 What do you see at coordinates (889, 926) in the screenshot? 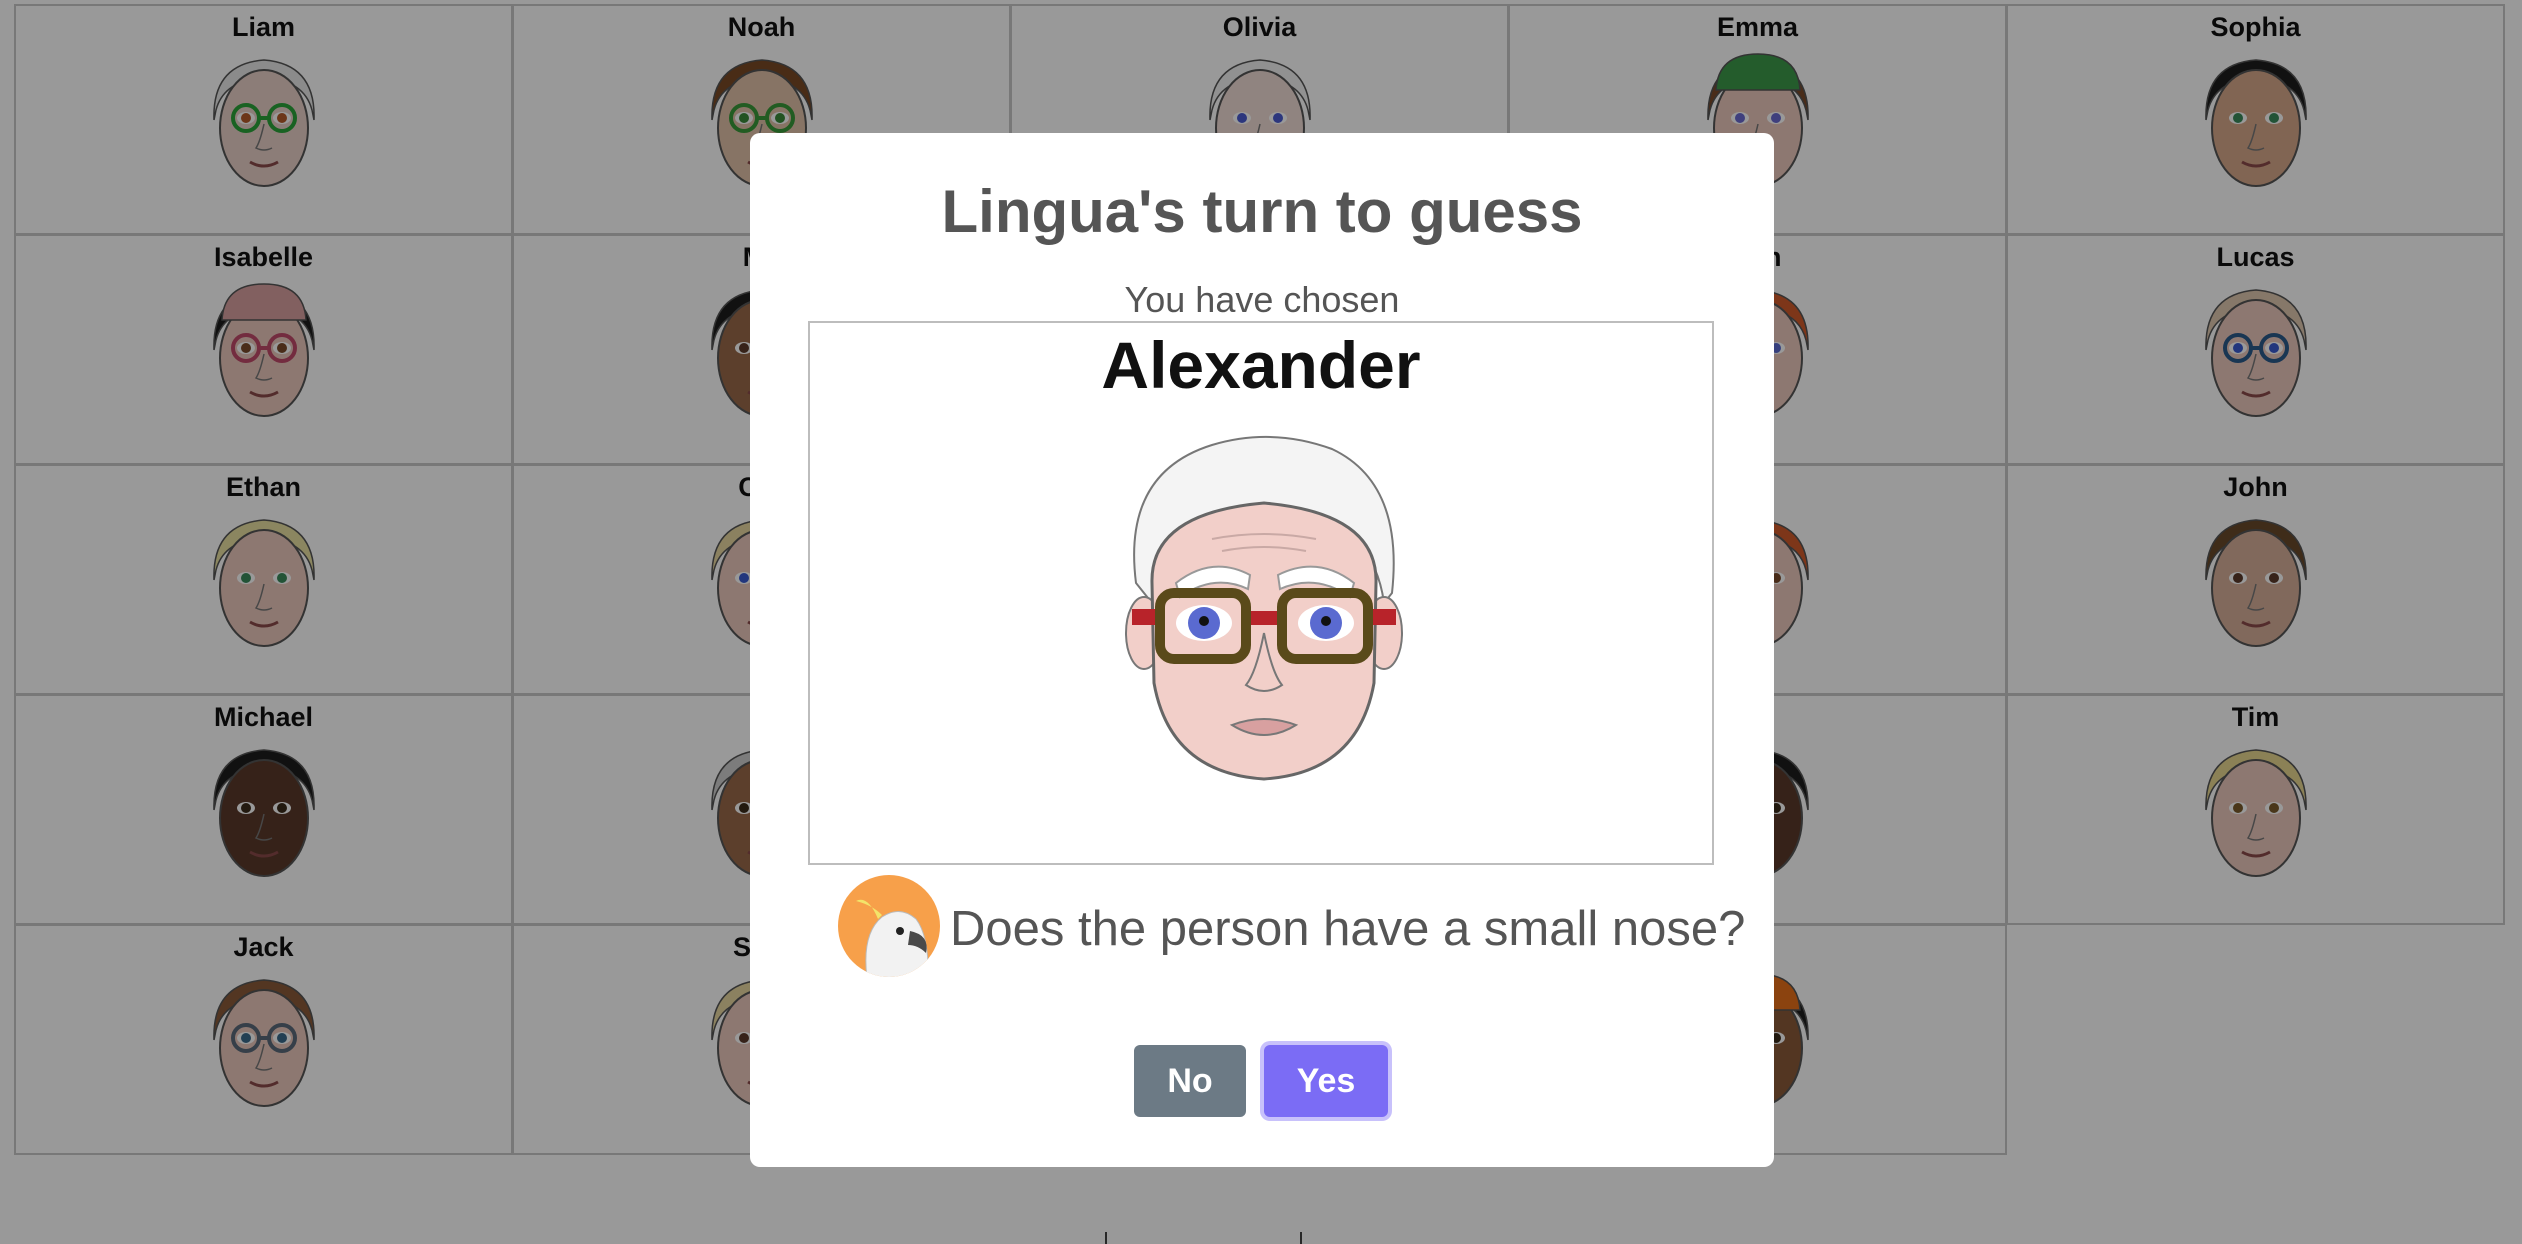
I see `cockatoo-avatar-icon` at bounding box center [889, 926].